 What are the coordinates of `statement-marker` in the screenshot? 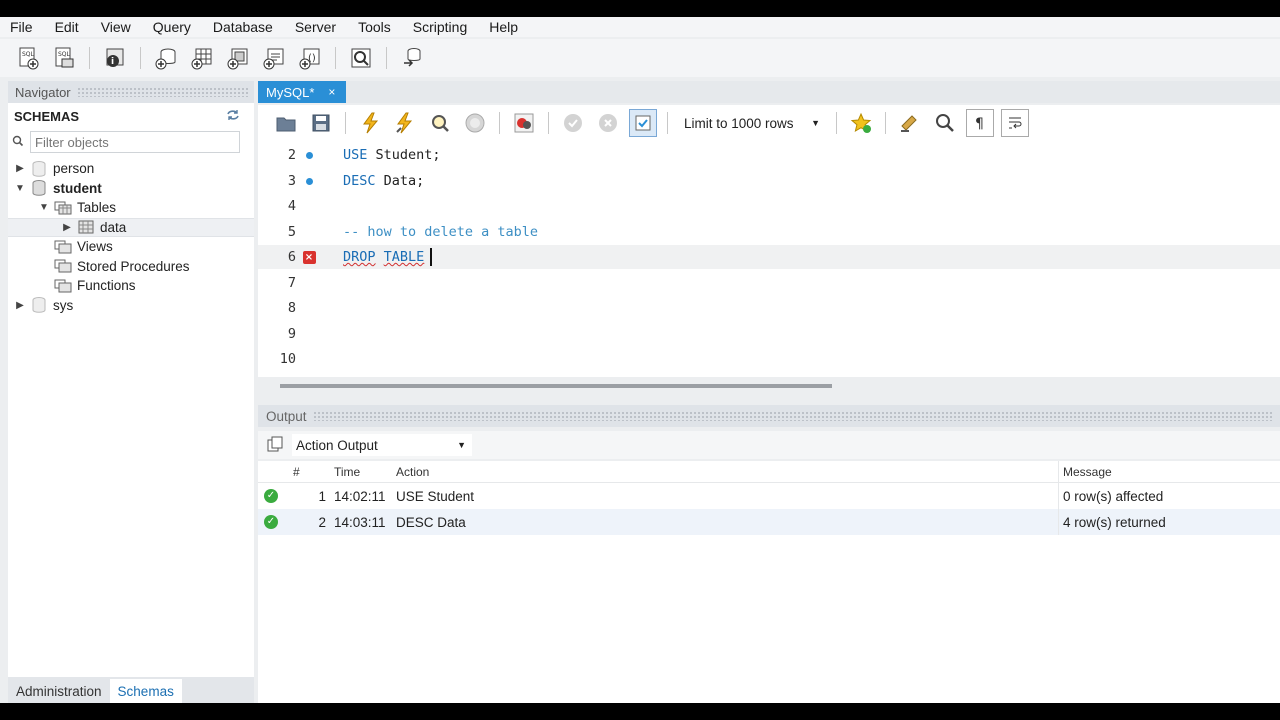 It's located at (309, 155).